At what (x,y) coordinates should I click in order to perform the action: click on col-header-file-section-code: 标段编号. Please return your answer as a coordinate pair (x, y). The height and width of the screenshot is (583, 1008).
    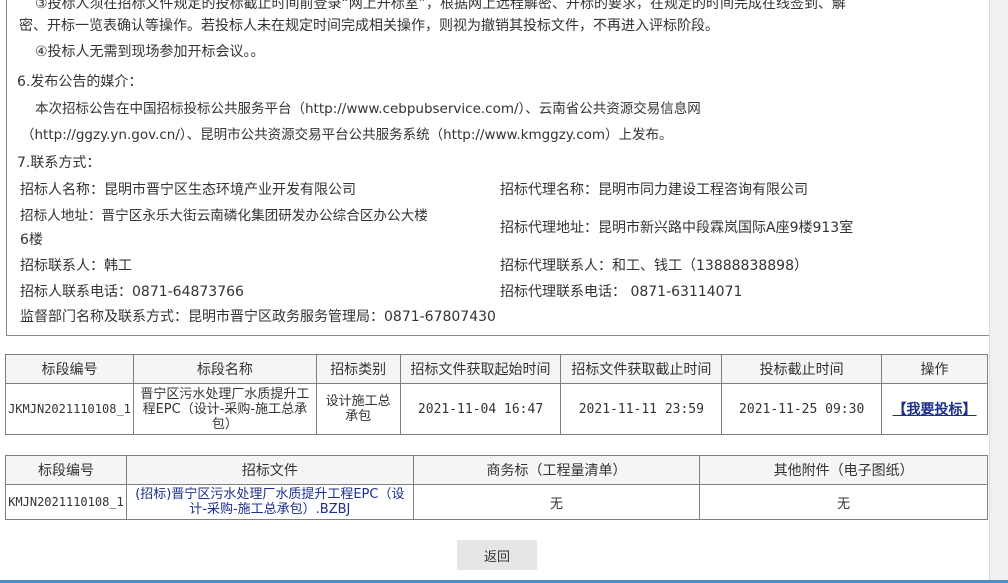
    Looking at the image, I should click on (66, 470).